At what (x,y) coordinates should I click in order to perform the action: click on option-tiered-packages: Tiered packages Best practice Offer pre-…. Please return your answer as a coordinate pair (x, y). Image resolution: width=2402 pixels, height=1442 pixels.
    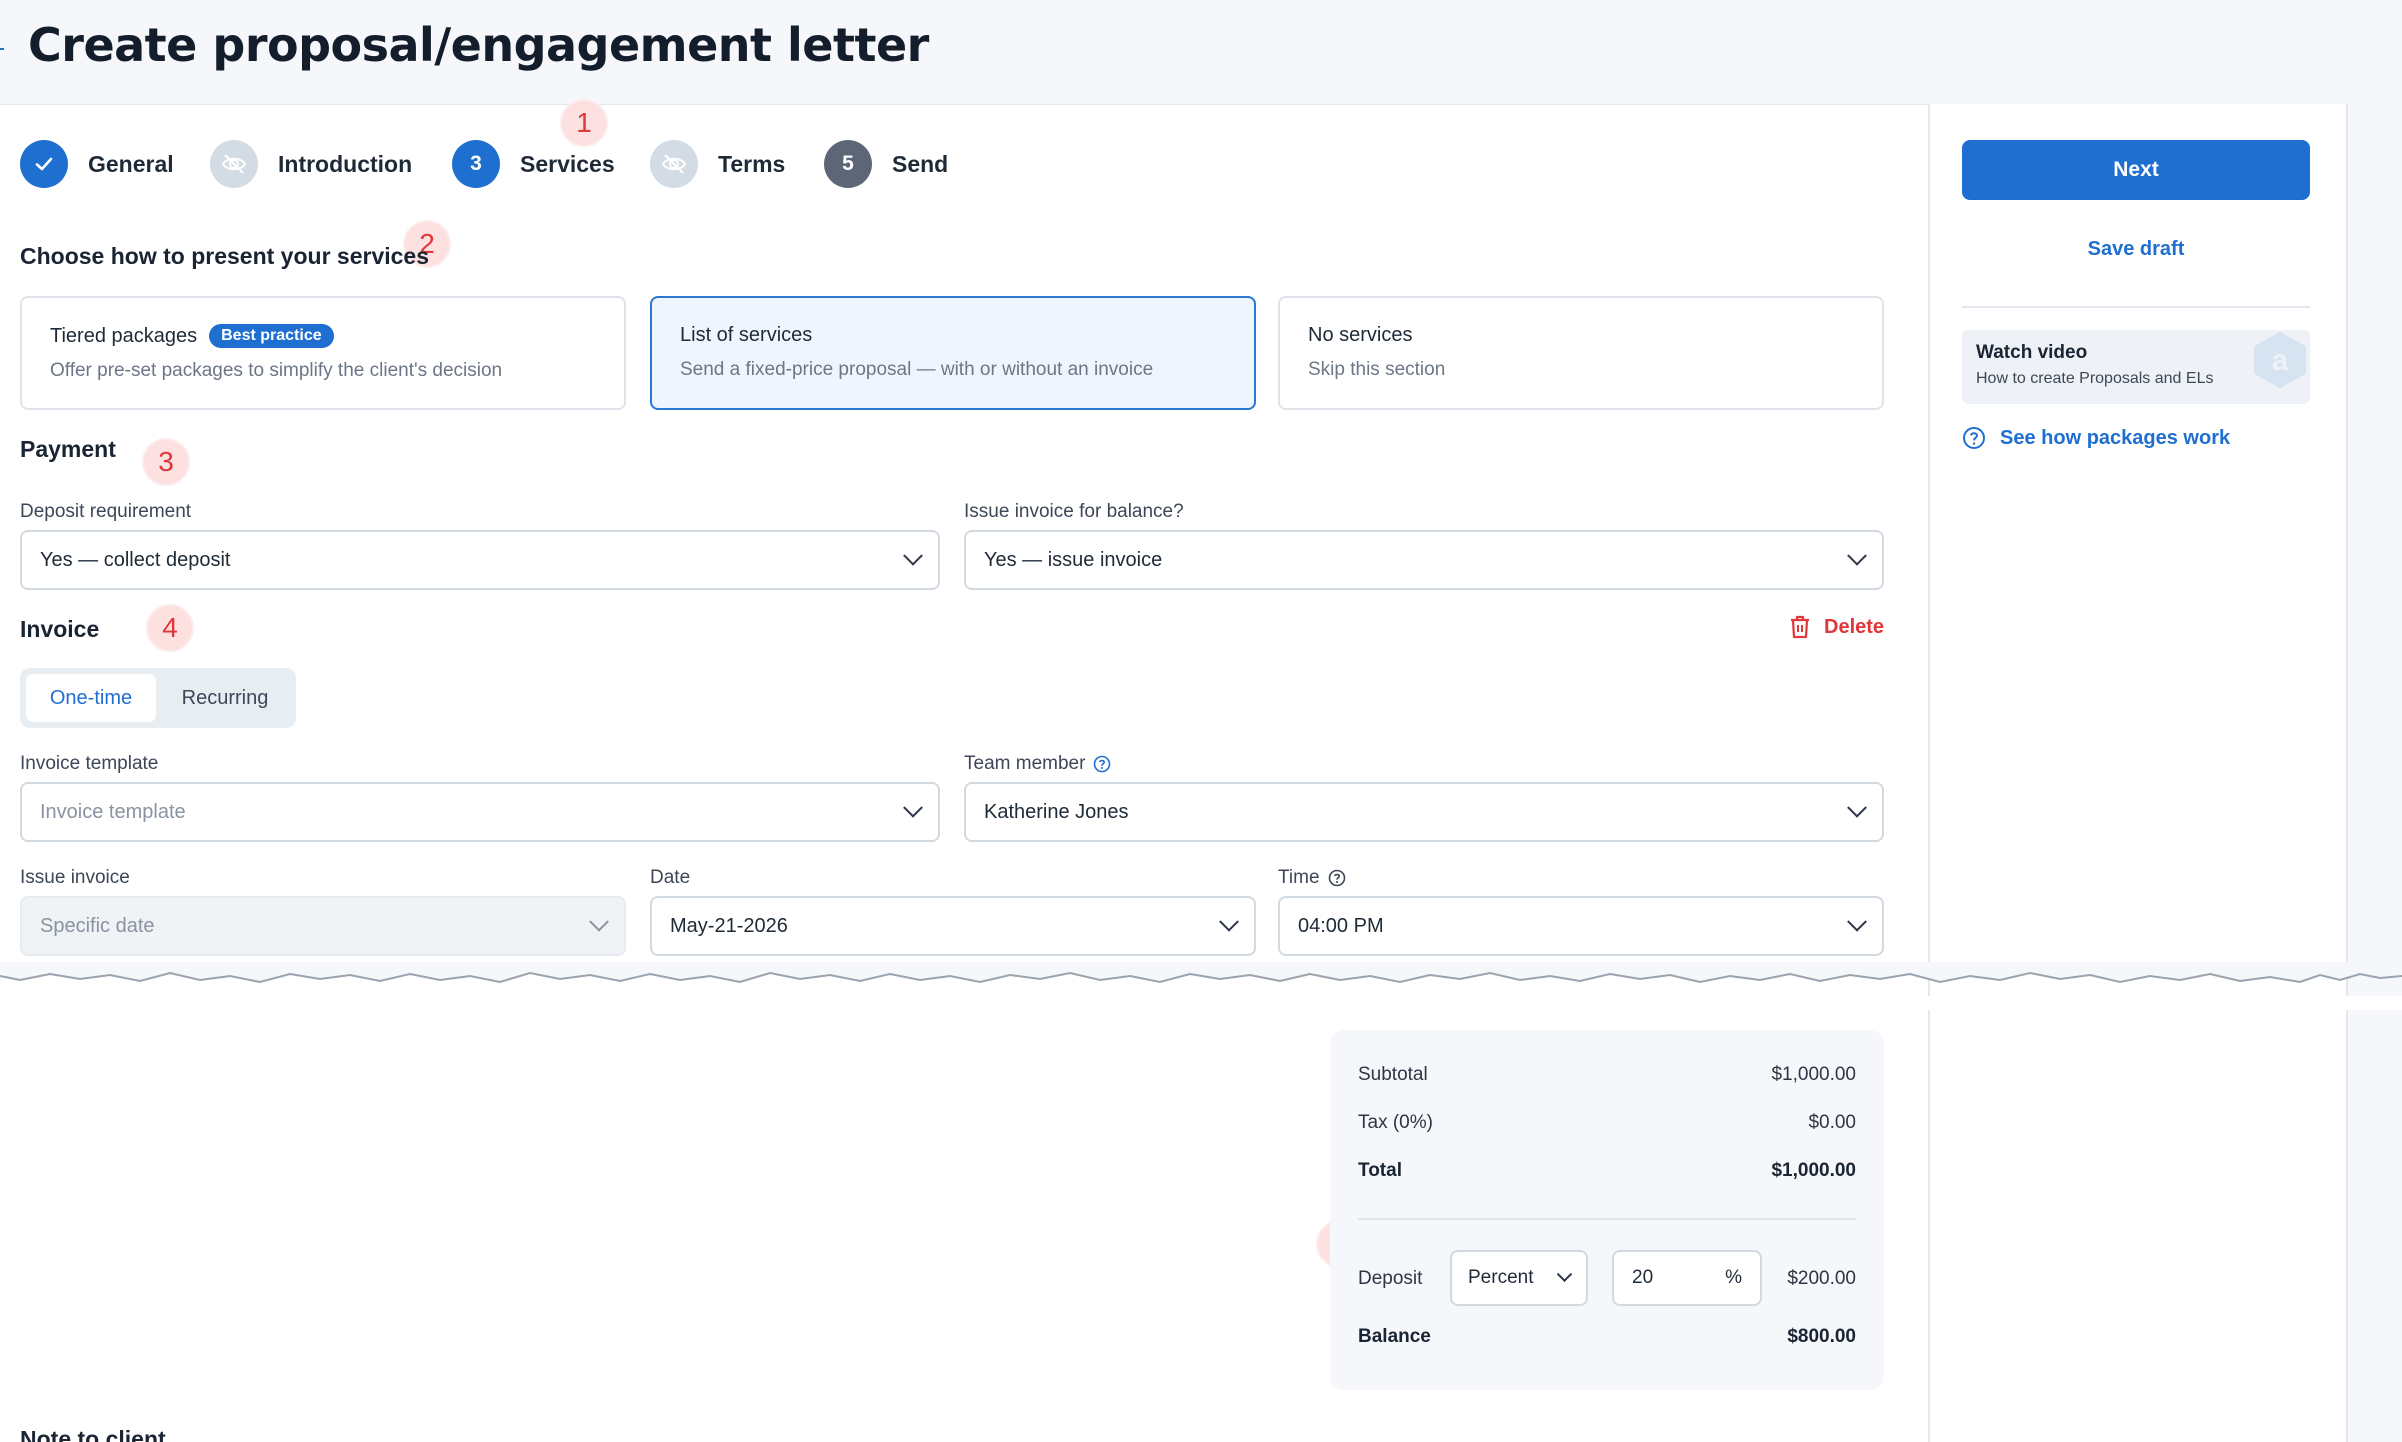
    Looking at the image, I should click on (323, 353).